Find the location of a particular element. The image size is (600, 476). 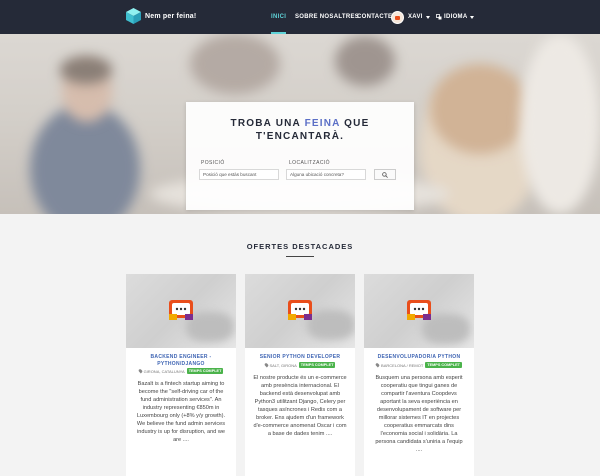

job-location: BARCELONA / REMOT is located at coordinates (402, 365).